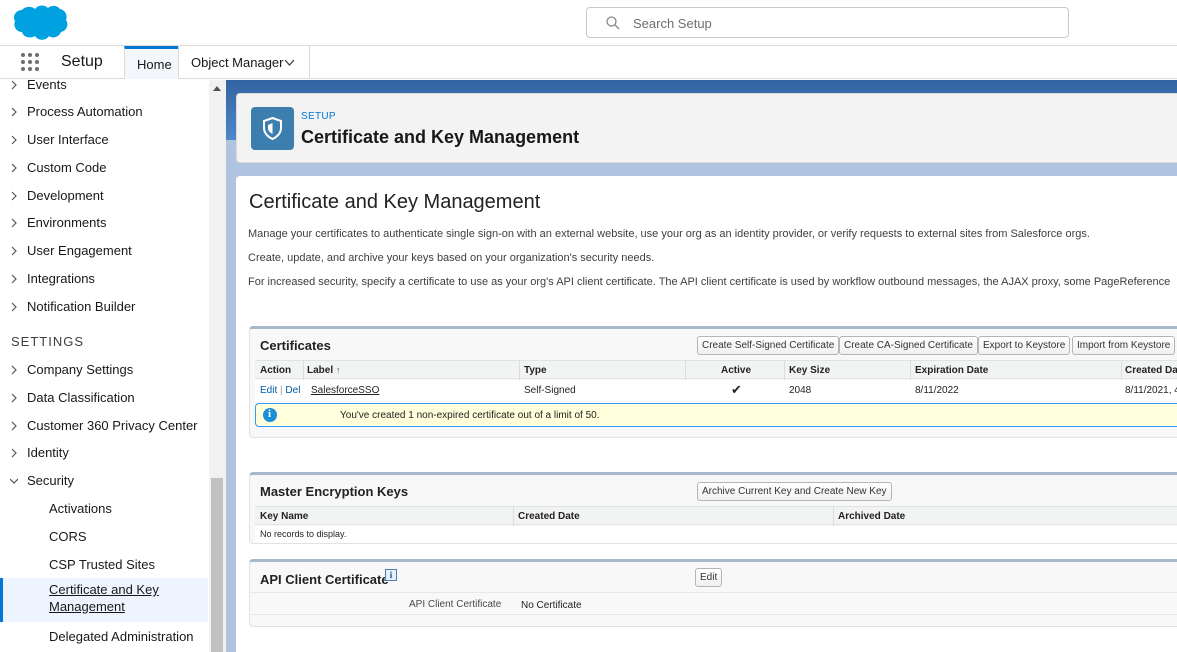 The image size is (1177, 652). I want to click on breadcrumb: SETUP, so click(318, 116).